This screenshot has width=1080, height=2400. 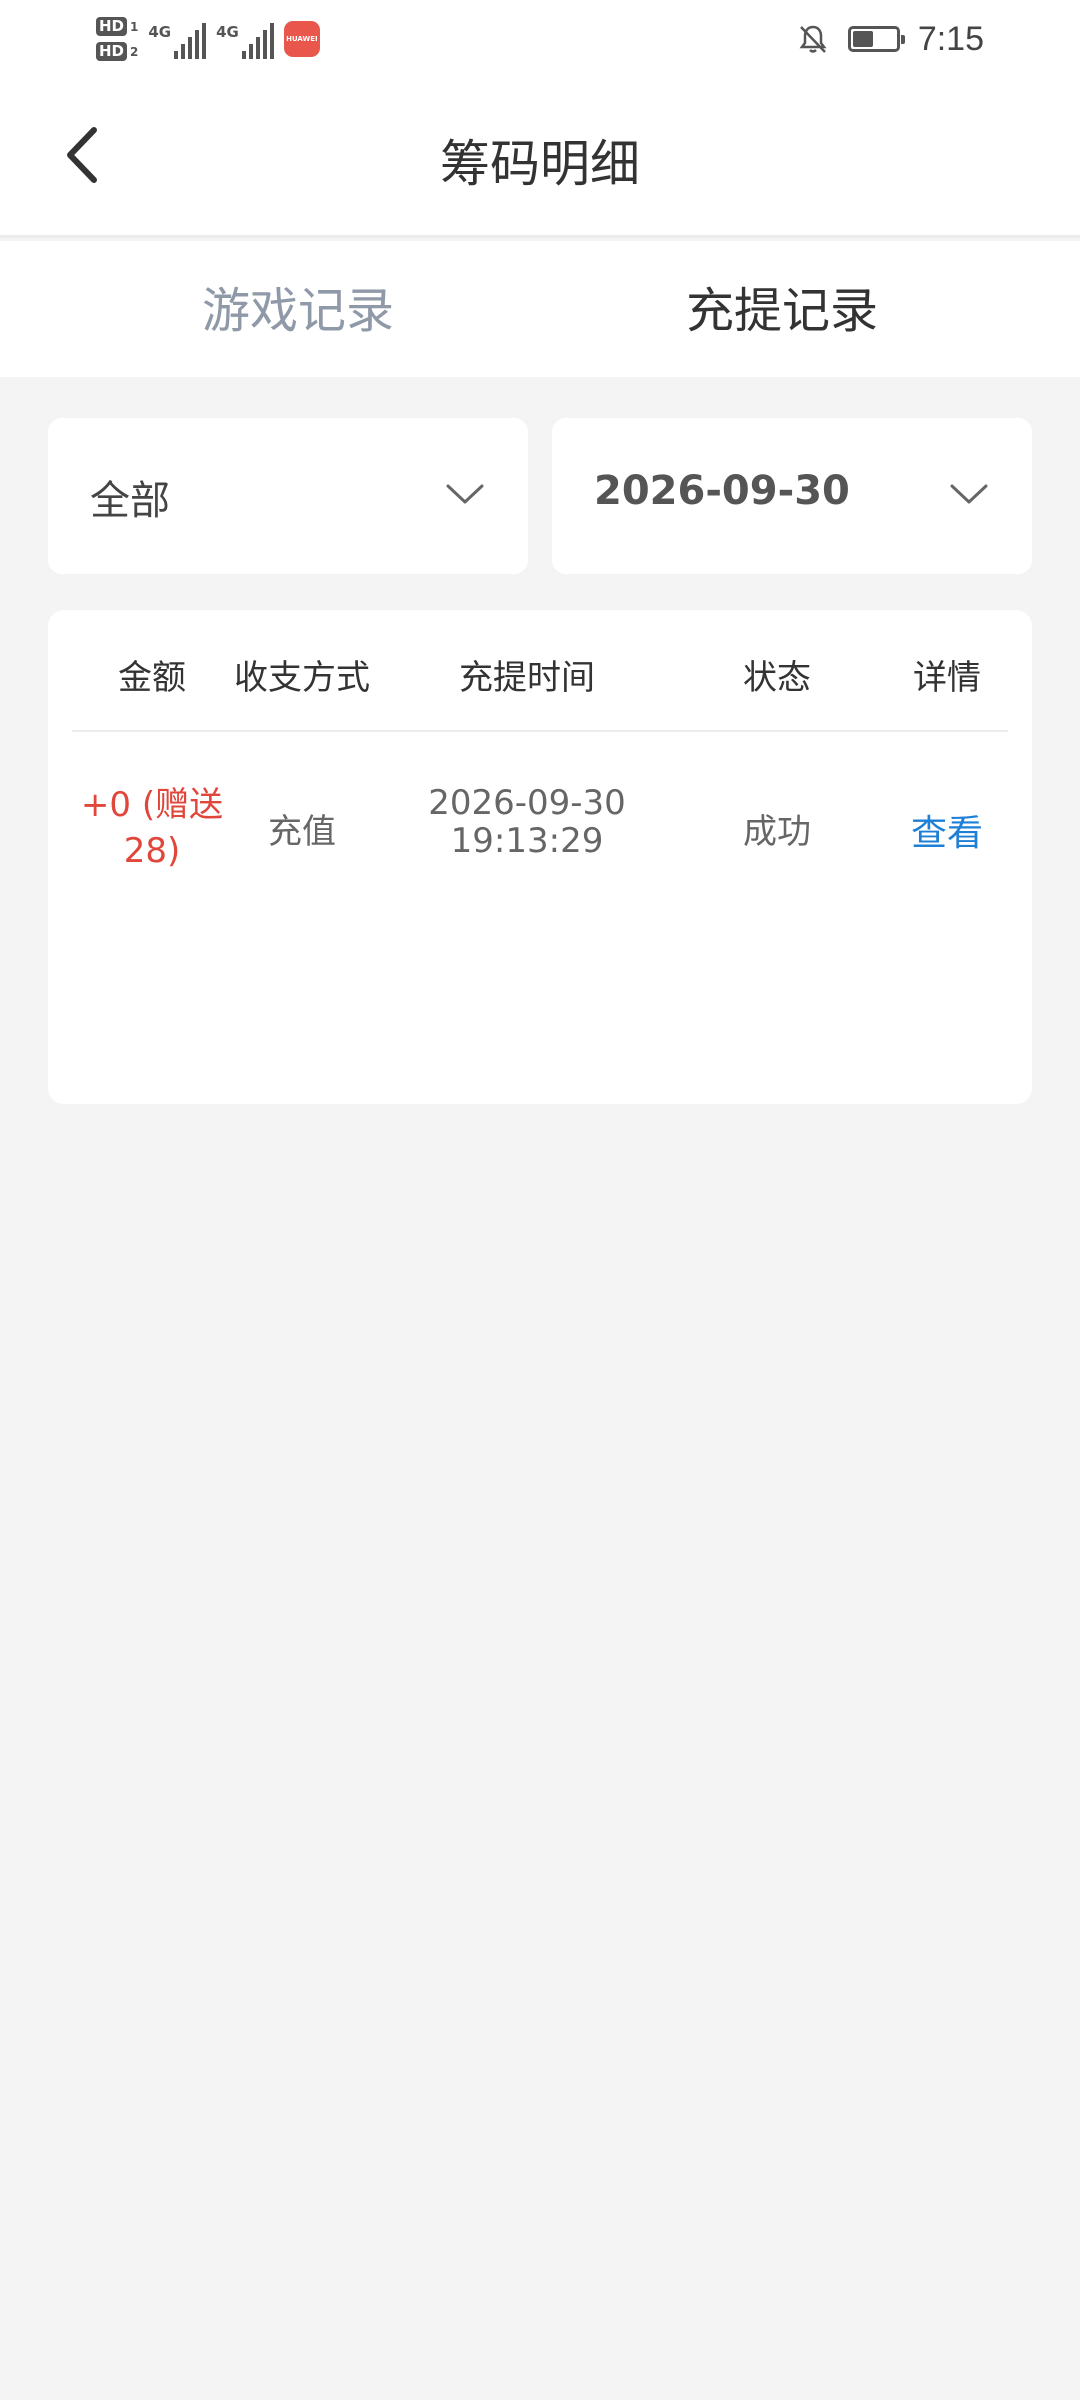 I want to click on bell-off-icon, so click(x=813, y=39).